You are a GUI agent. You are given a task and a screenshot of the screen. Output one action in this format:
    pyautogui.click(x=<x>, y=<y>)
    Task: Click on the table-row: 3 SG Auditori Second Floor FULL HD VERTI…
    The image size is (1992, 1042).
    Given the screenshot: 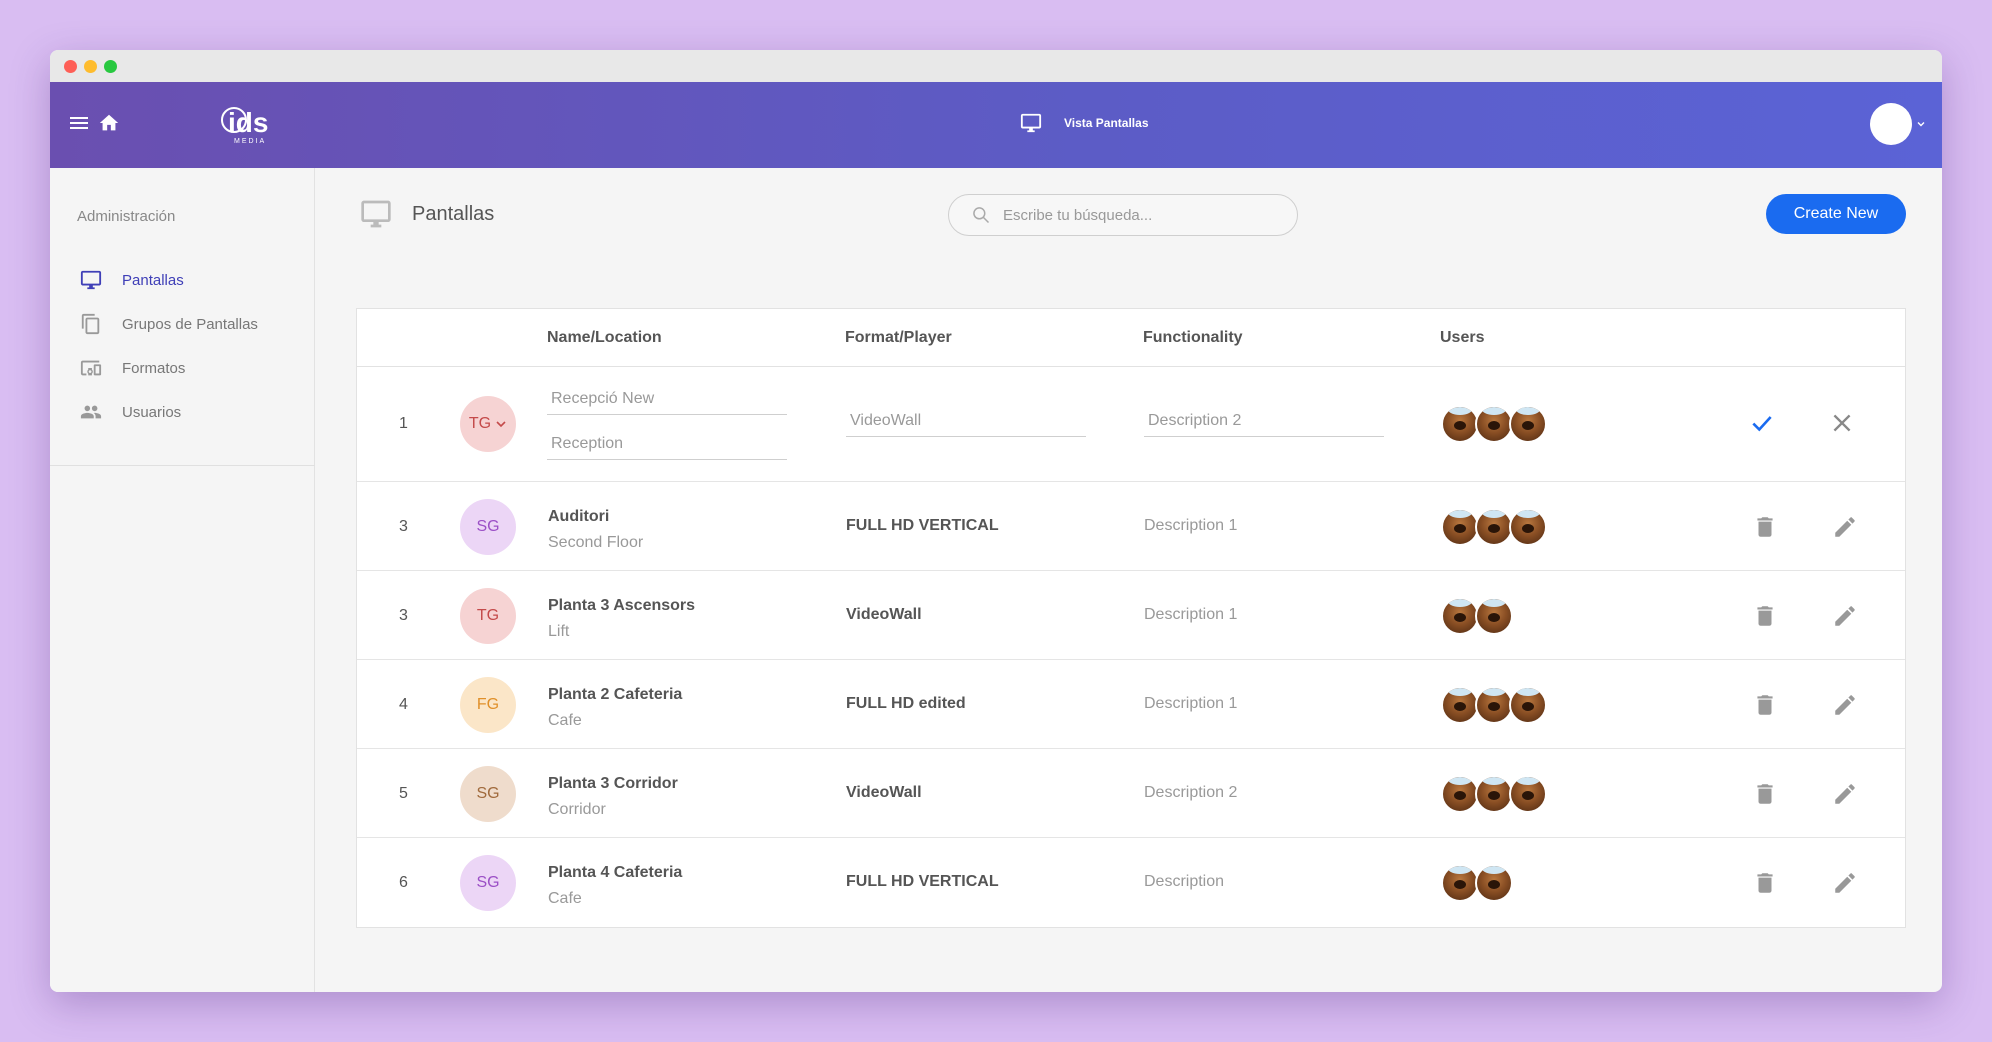 What is the action you would take?
    pyautogui.click(x=1131, y=526)
    